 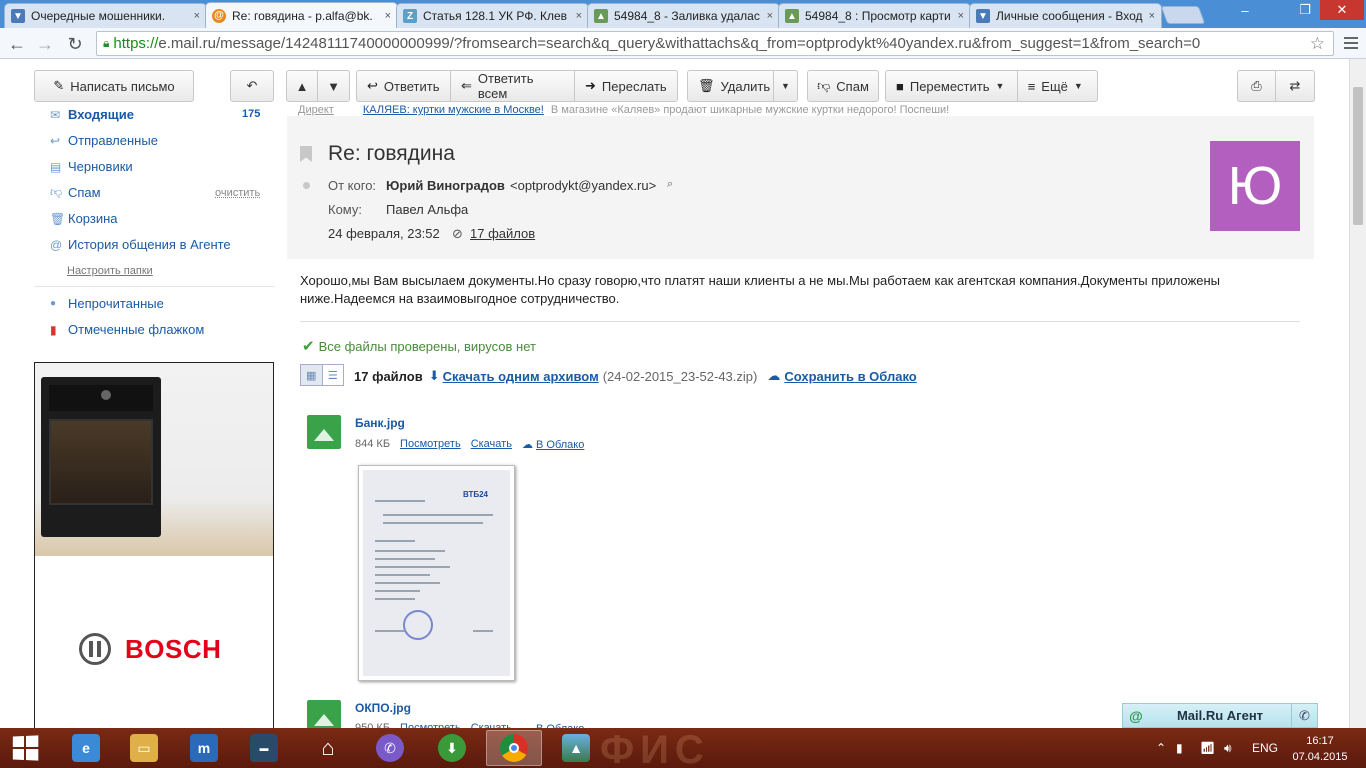 I want to click on sidebar-item-trash: 🗑︎ Корзина, so click(x=84, y=218).